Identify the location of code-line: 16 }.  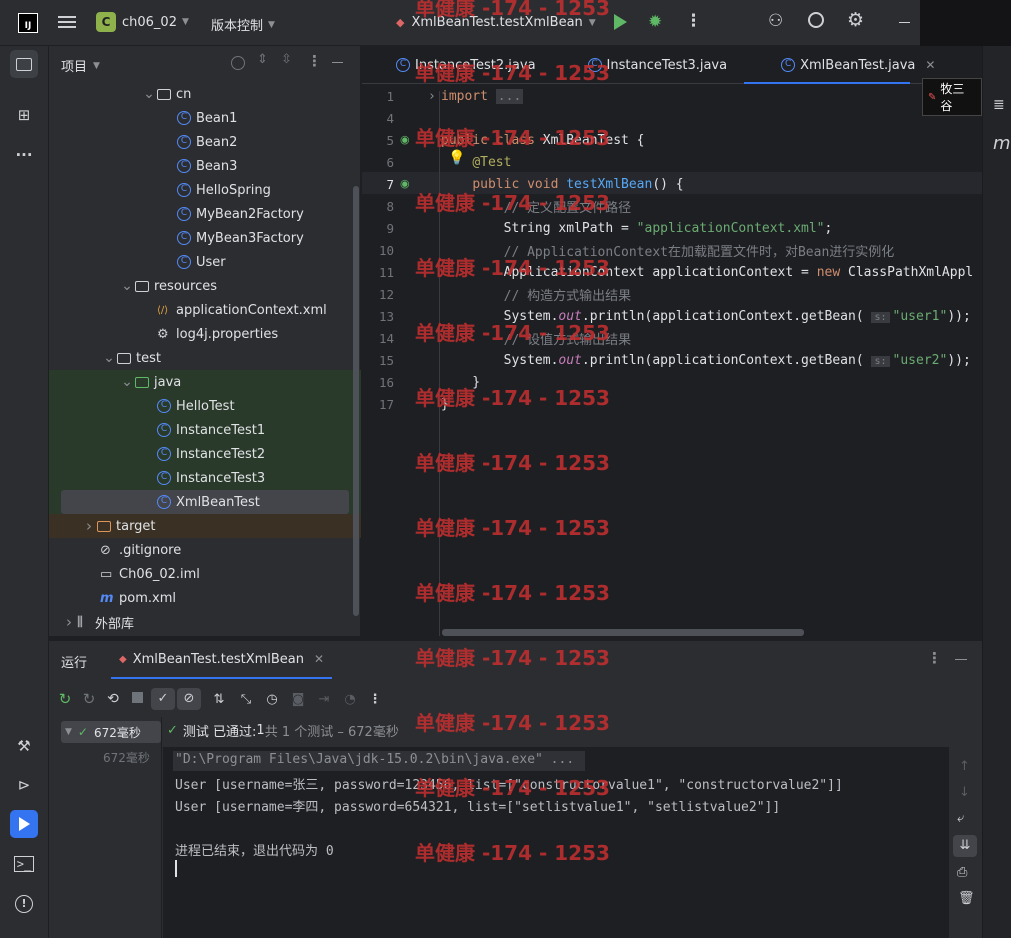
(672, 382).